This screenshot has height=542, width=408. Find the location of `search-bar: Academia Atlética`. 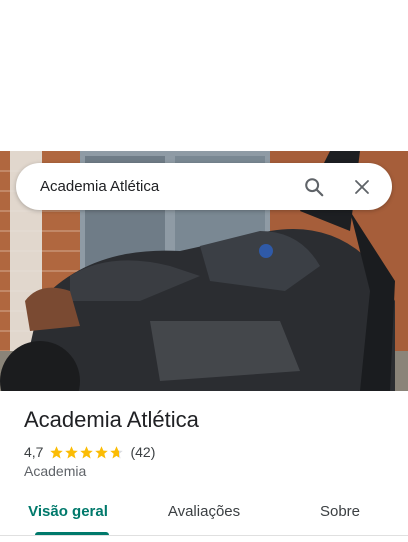

search-bar: Academia Atlética is located at coordinates (204, 186).